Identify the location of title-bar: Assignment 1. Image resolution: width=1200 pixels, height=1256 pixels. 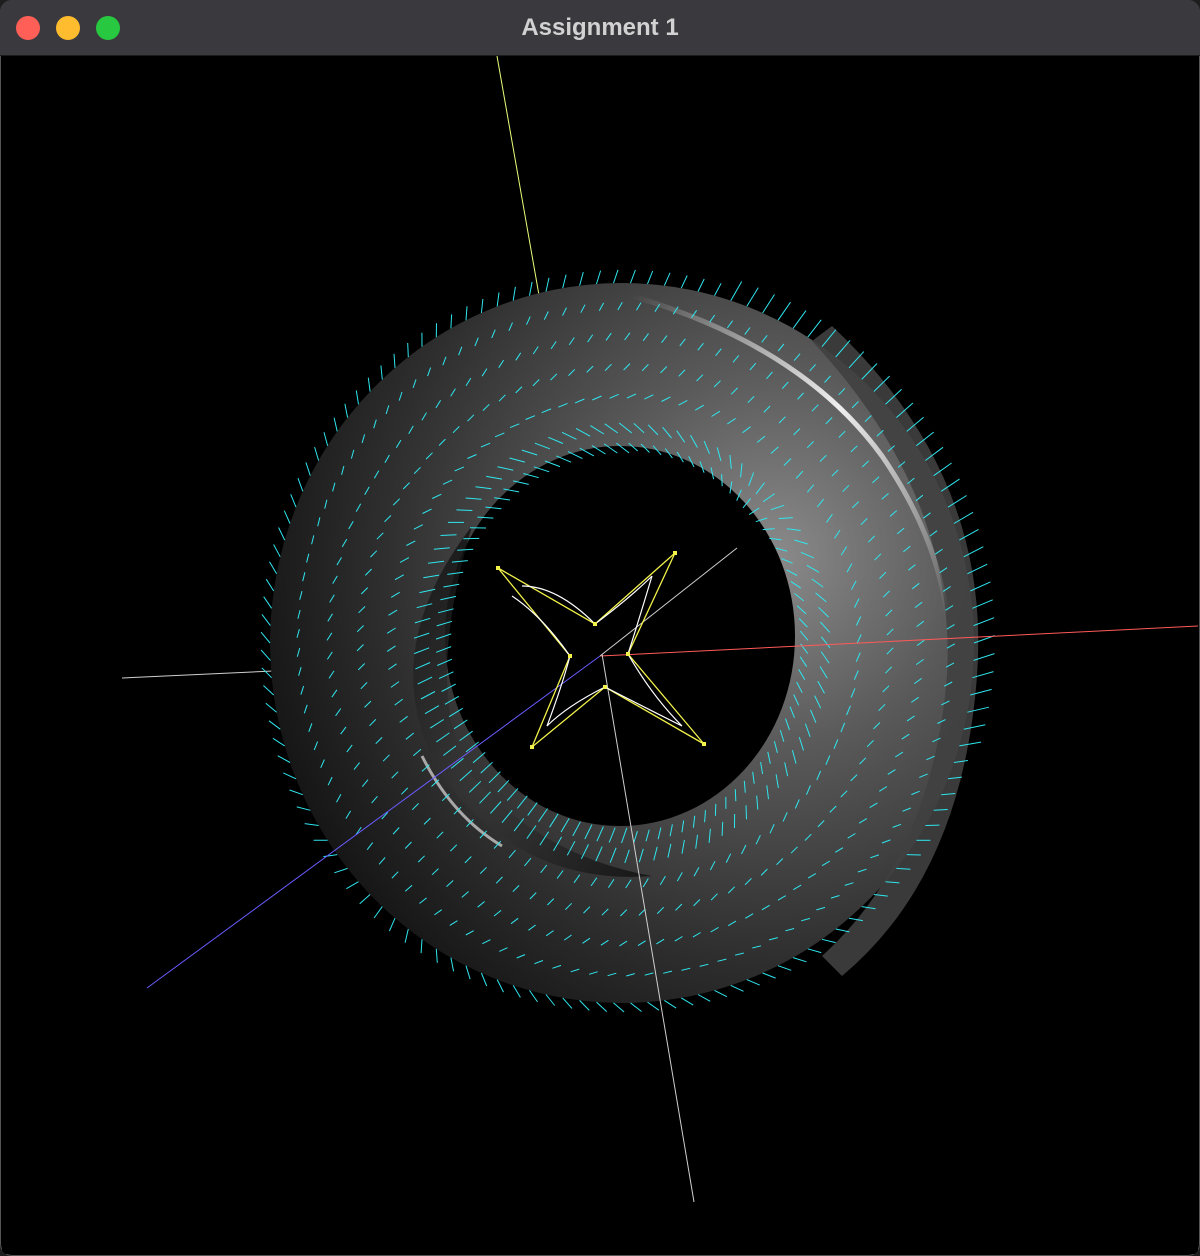
(600, 28).